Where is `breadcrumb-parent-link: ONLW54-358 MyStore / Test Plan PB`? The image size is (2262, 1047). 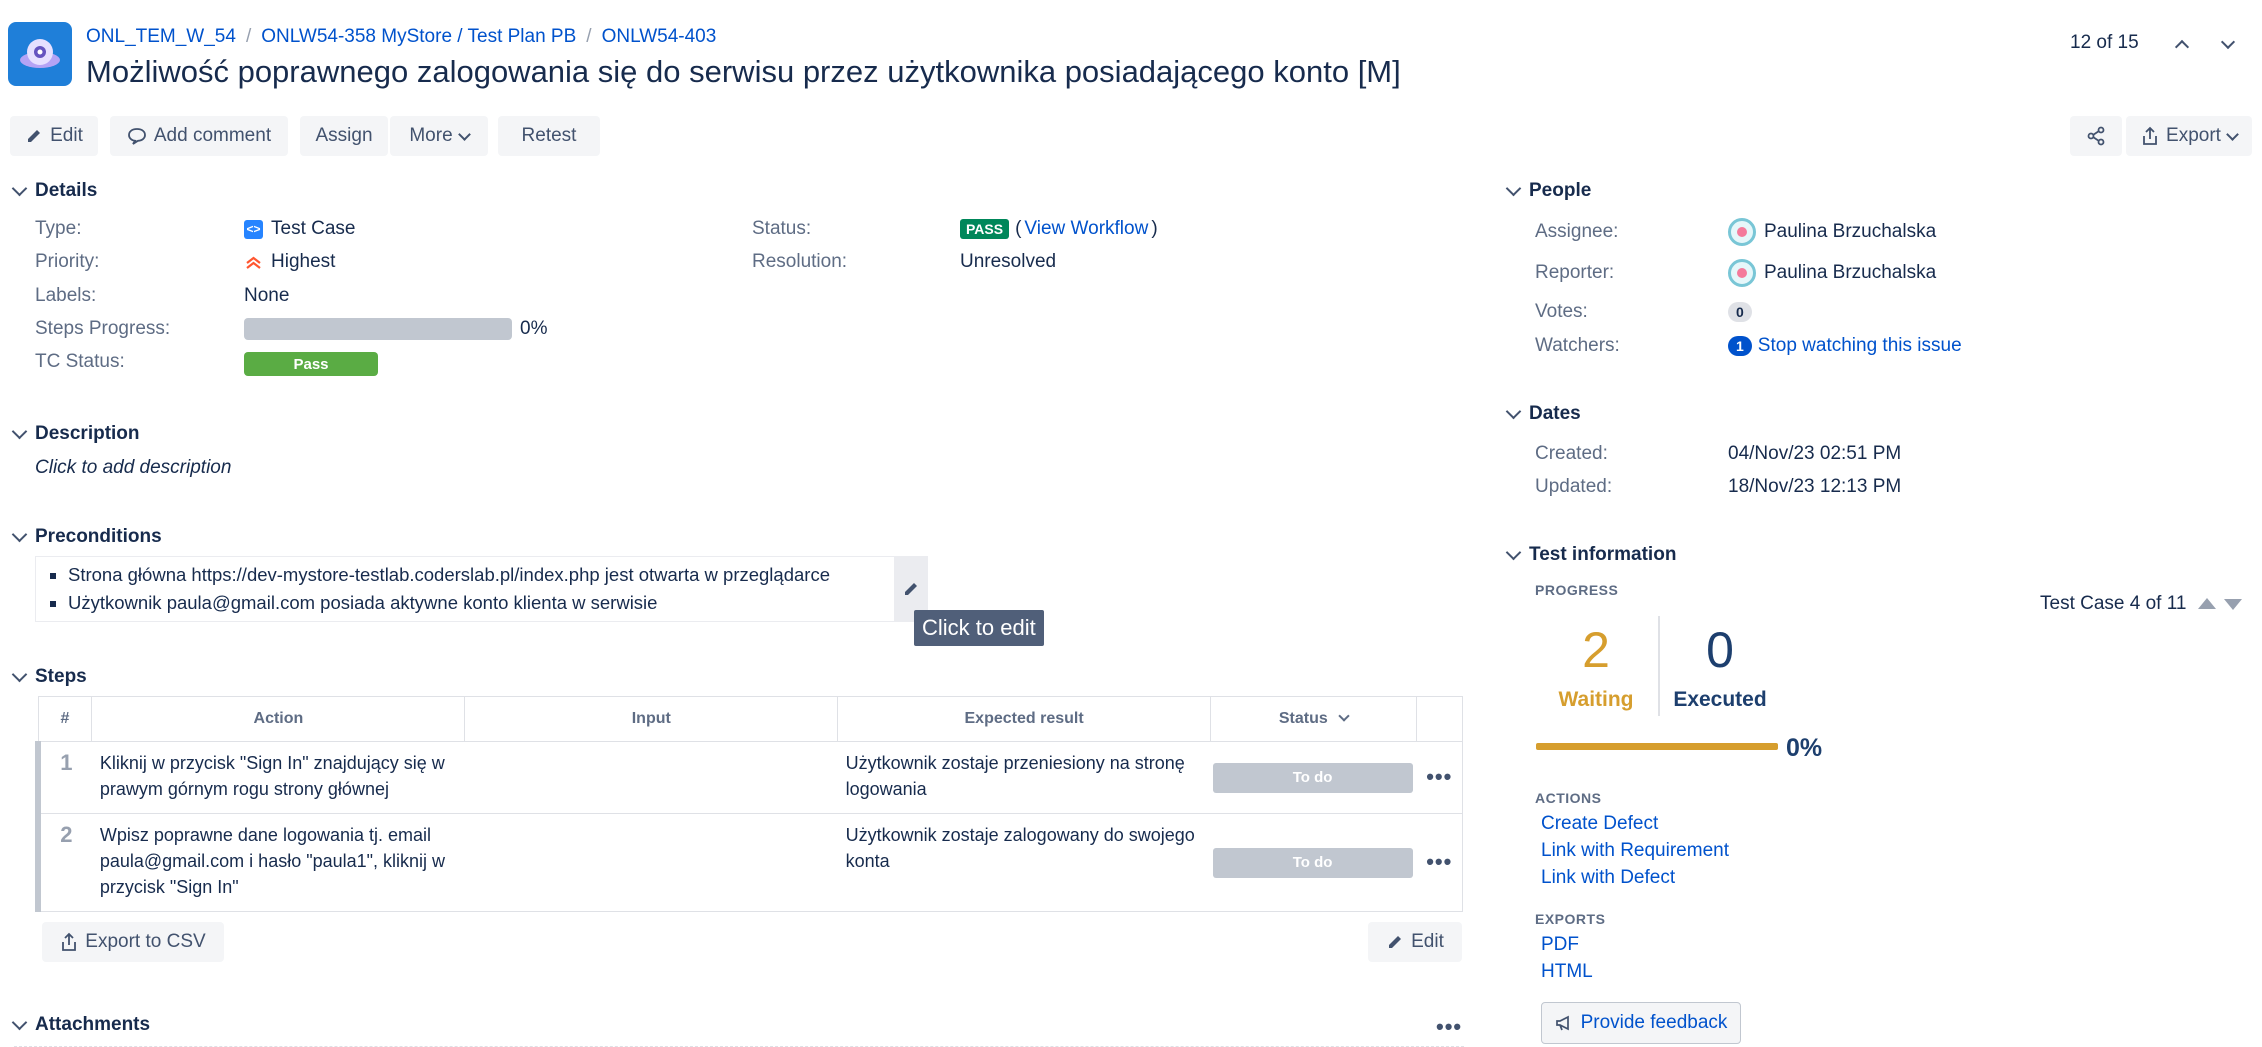
breadcrumb-parent-link: ONLW54-358 MyStore / Test Plan PB is located at coordinates (418, 37).